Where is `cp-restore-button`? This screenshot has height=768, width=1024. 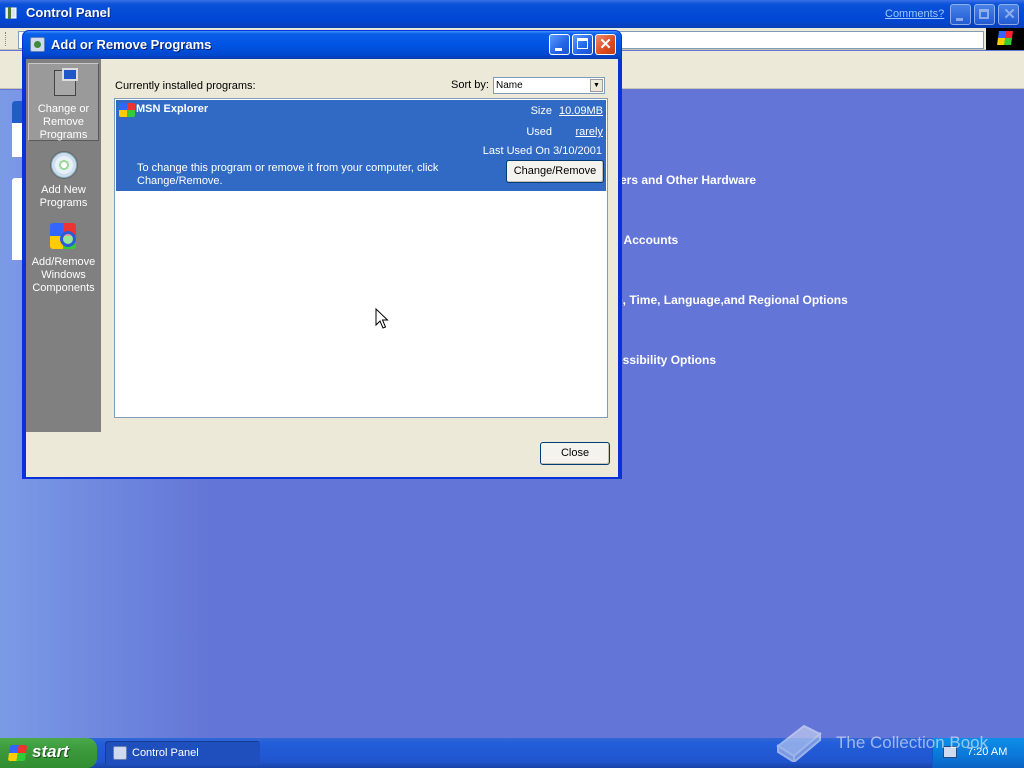
cp-restore-button is located at coordinates (984, 14).